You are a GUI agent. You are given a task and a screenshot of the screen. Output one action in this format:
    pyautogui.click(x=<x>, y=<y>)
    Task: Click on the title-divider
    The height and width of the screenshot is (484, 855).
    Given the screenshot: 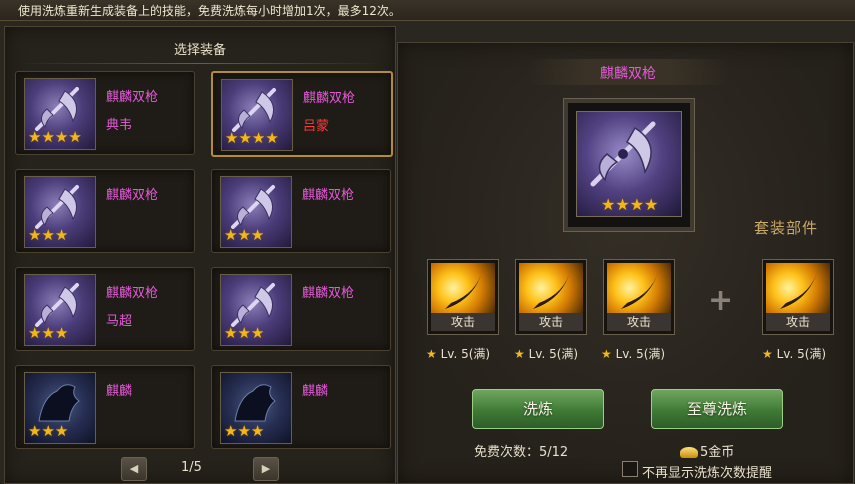 What is the action you would take?
    pyautogui.click(x=200, y=63)
    